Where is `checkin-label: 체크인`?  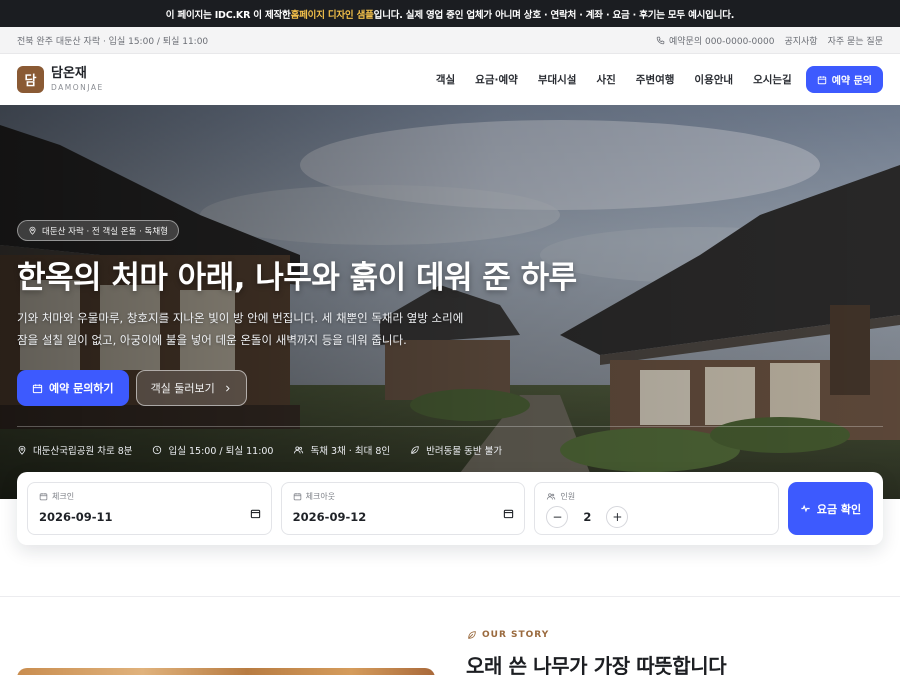
checkin-label: 체크인 is located at coordinates (63, 496).